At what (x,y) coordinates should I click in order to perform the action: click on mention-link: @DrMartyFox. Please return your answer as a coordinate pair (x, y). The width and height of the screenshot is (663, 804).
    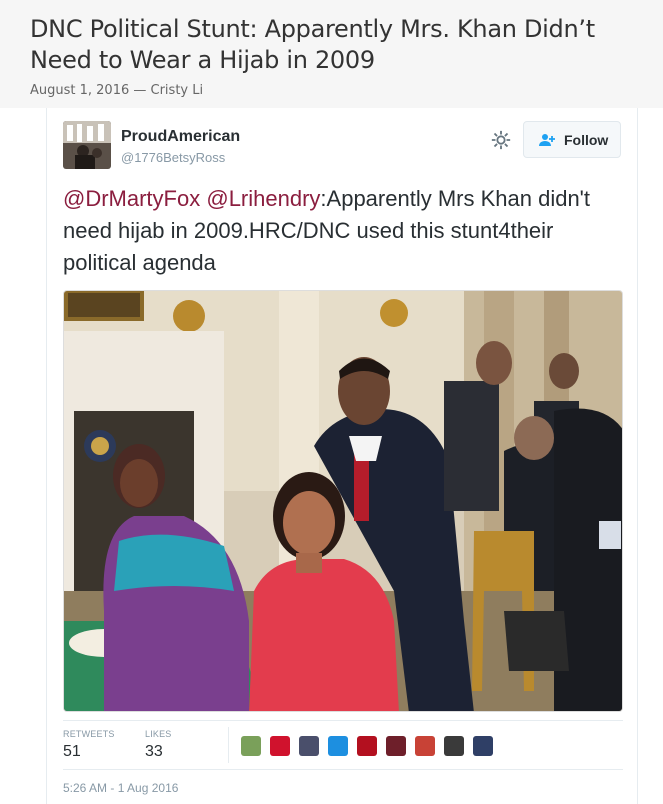
    Looking at the image, I should click on (131, 198).